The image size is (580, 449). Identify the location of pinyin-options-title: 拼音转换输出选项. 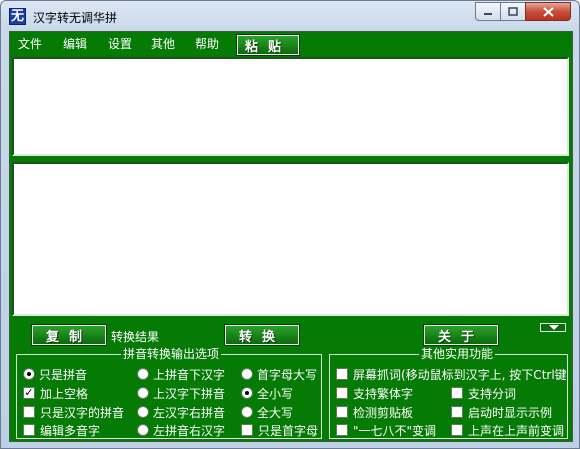
(171, 354).